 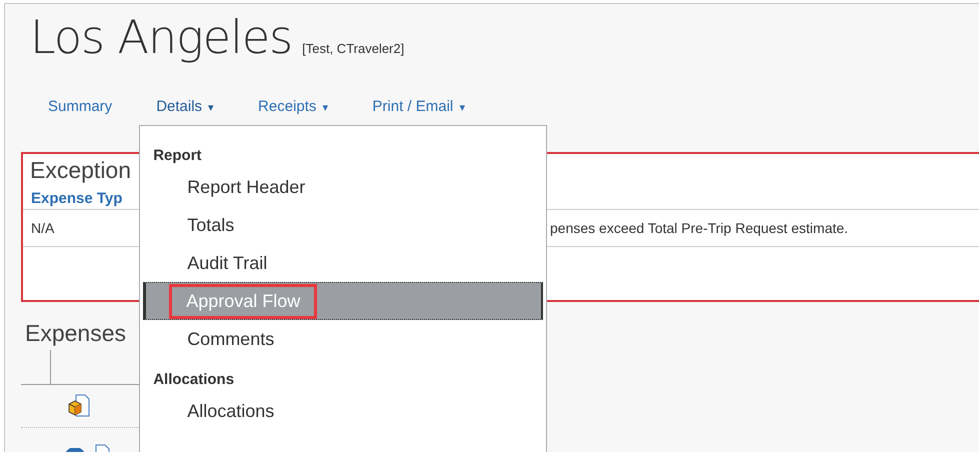 I want to click on table-cell: penses exceed Total Pre-Trip Request estimate., so click(x=699, y=228).